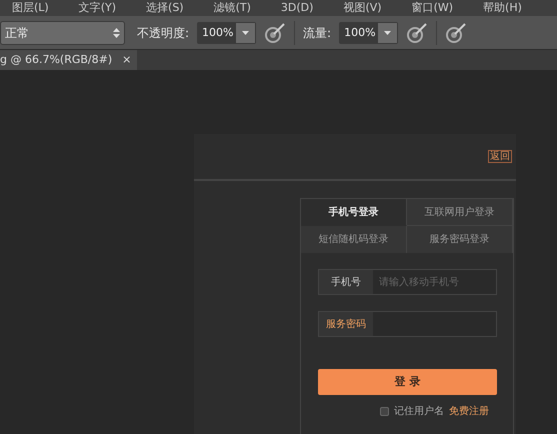  Describe the element at coordinates (362, 8) in the screenshot. I see `menu-item: 视图(V)` at that location.